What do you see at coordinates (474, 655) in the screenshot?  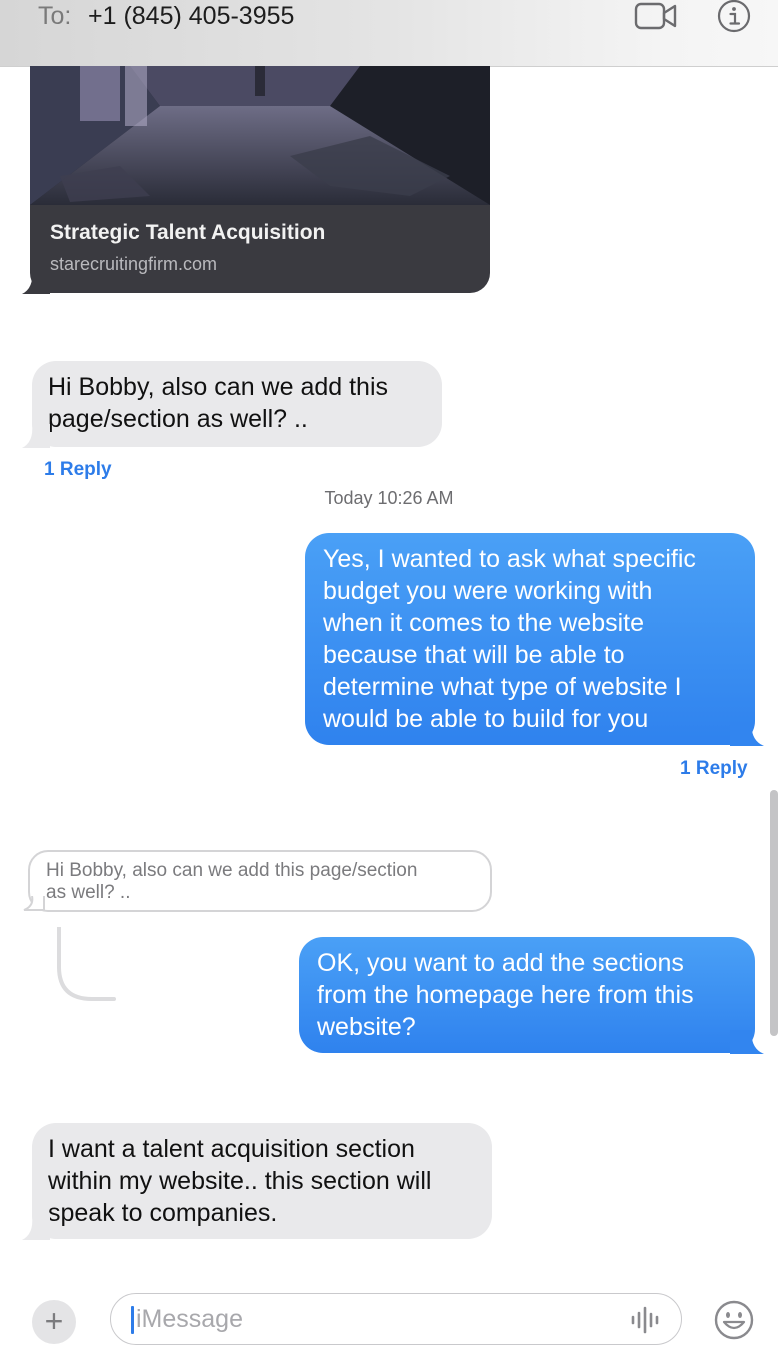 I see `message-text-line: because that will be able to` at bounding box center [474, 655].